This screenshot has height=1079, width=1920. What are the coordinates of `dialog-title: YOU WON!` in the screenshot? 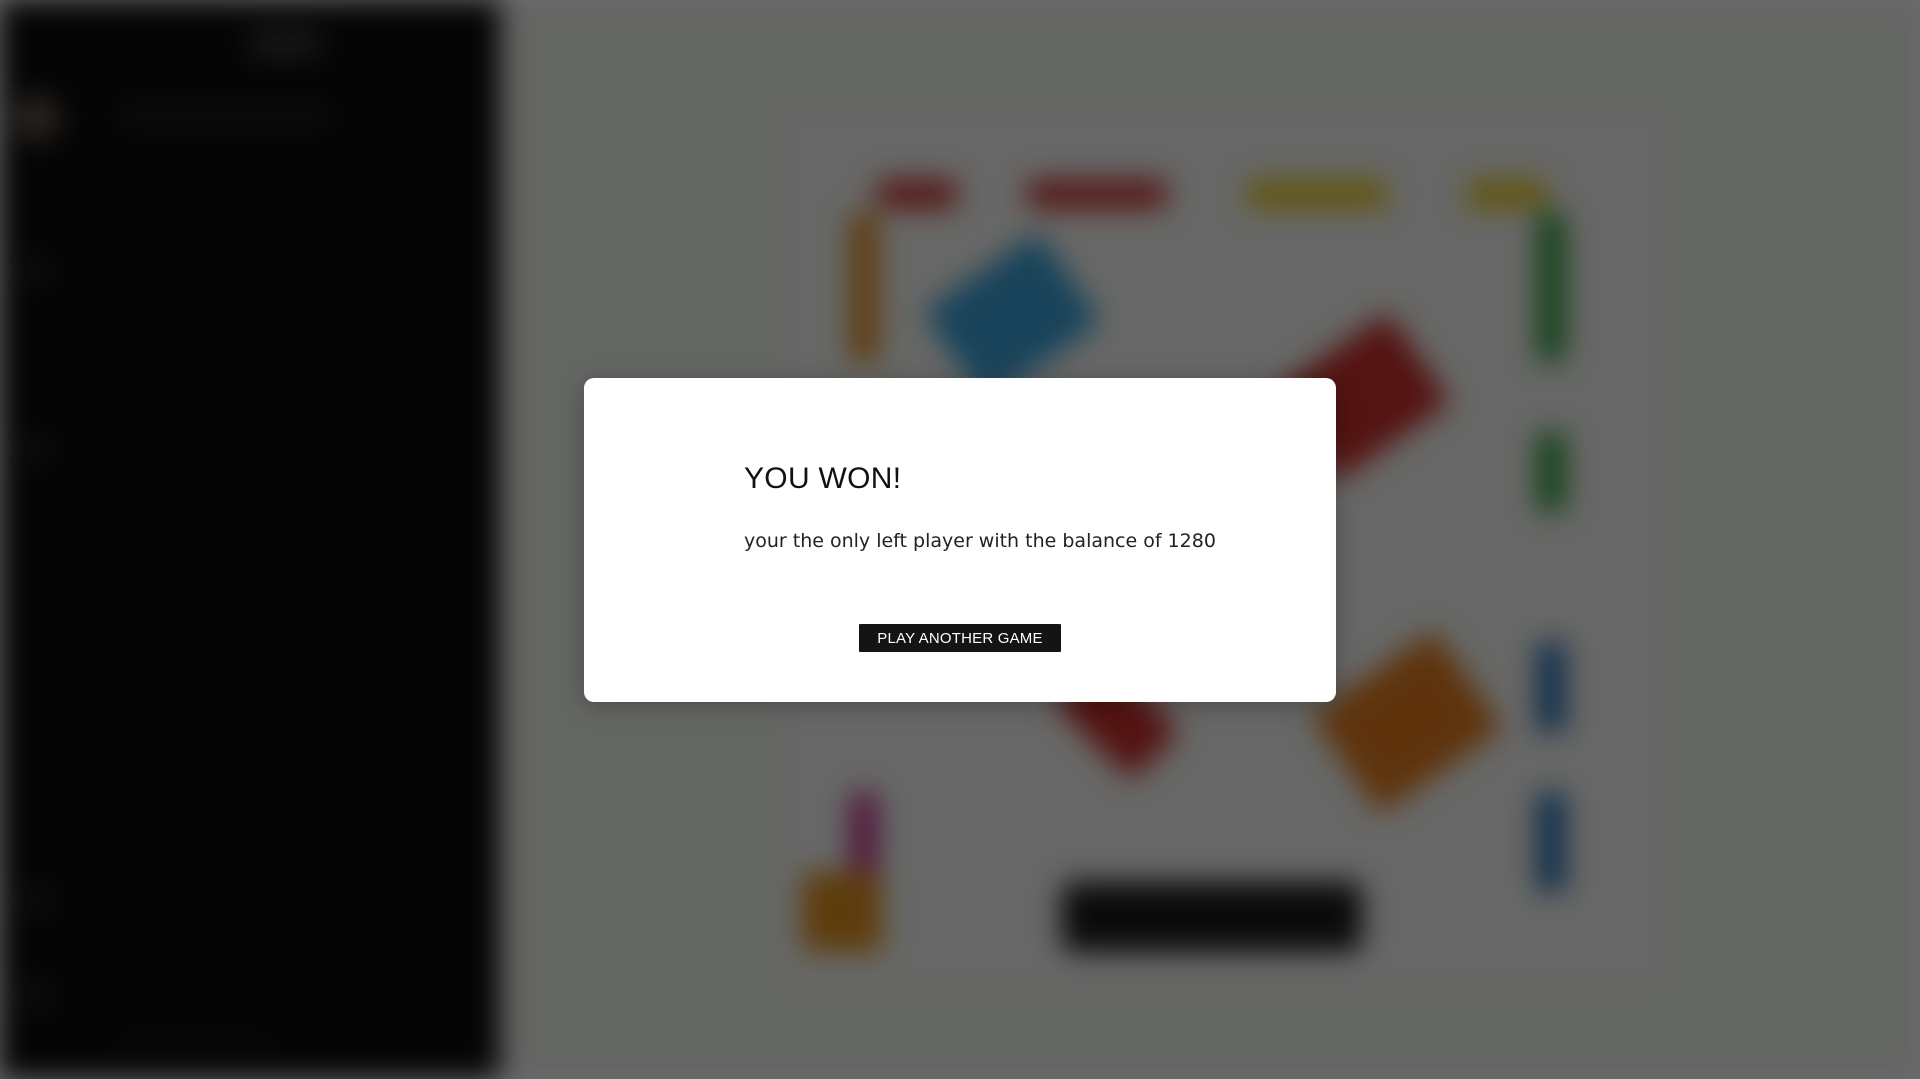 It's located at (823, 478).